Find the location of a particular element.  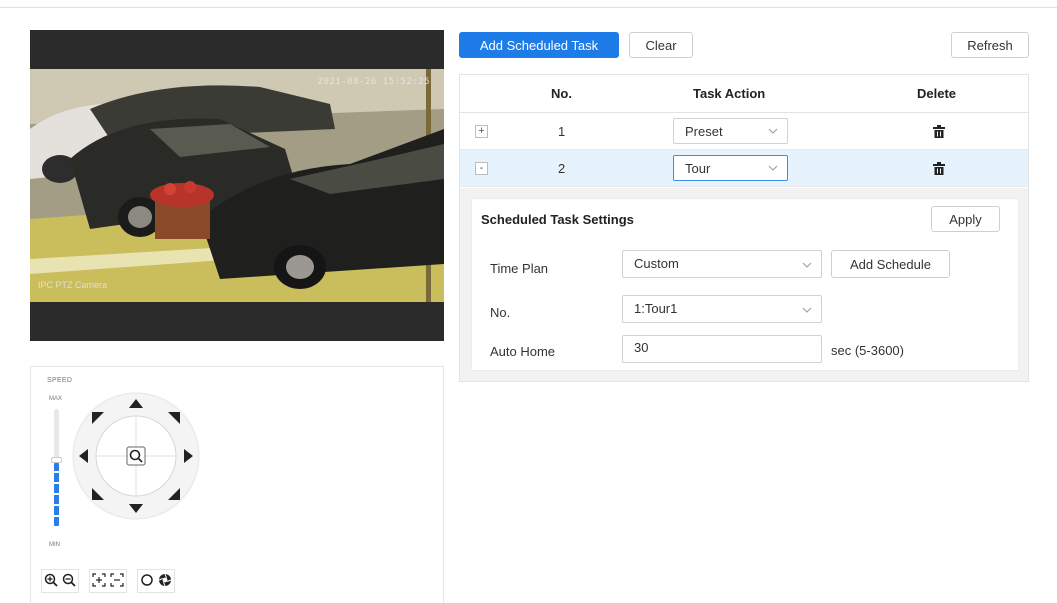

add-scheduled-task-button: Add Scheduled Task is located at coordinates (539, 45).